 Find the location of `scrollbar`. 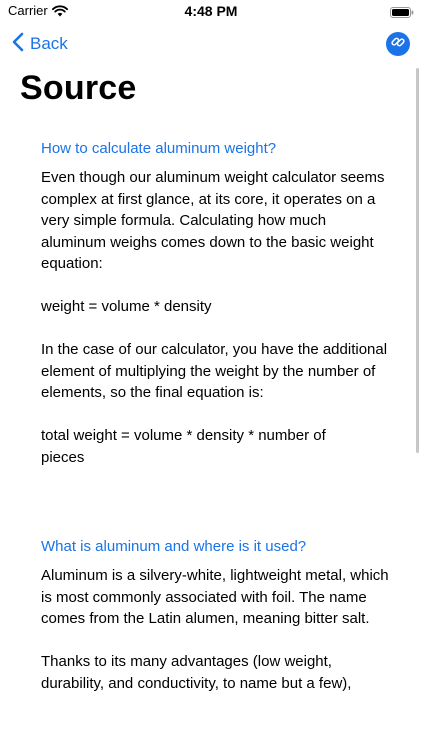

scrollbar is located at coordinates (417, 260).